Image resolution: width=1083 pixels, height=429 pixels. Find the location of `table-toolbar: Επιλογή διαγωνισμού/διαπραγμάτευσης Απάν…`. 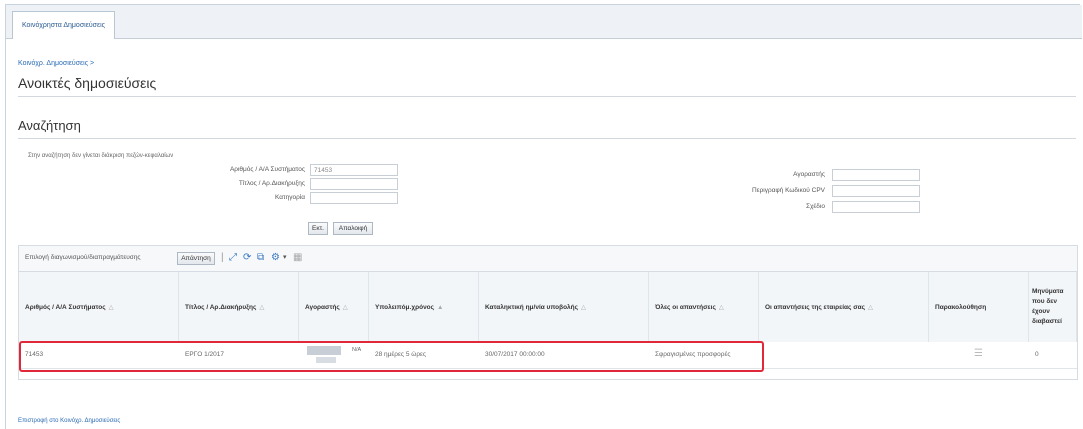

table-toolbar: Επιλογή διαγωνισμού/διαπραγμάτευσης Απάν… is located at coordinates (548, 259).